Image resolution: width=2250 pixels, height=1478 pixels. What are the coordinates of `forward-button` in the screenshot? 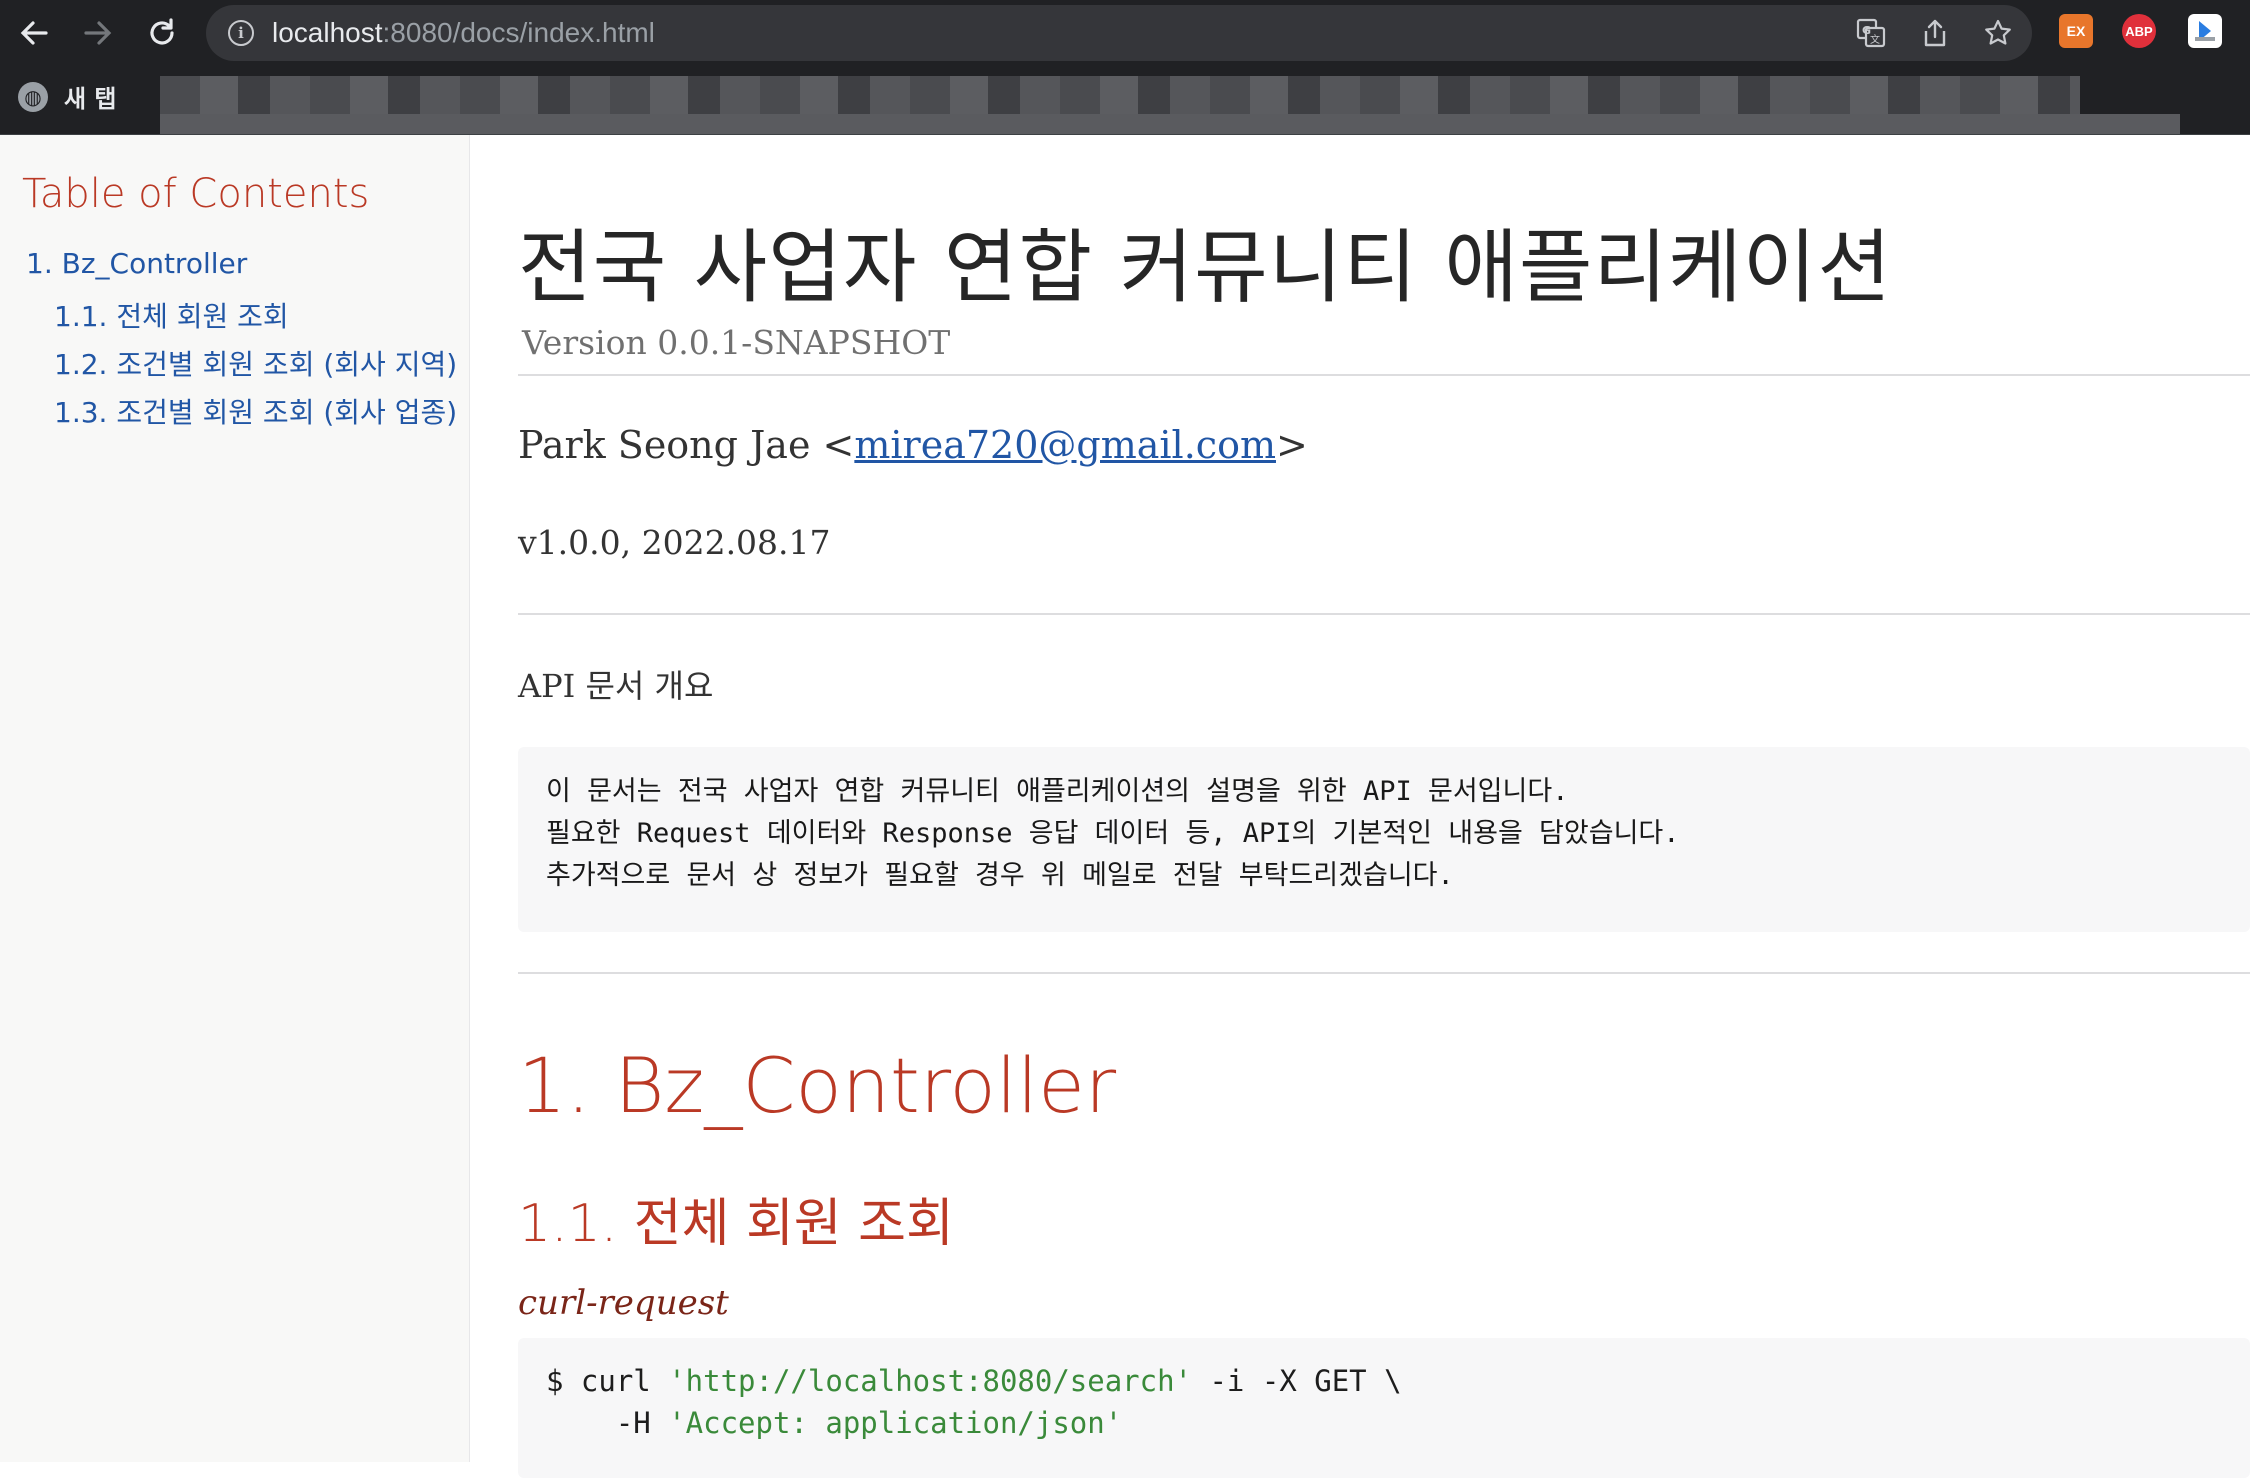 It's located at (98, 33).